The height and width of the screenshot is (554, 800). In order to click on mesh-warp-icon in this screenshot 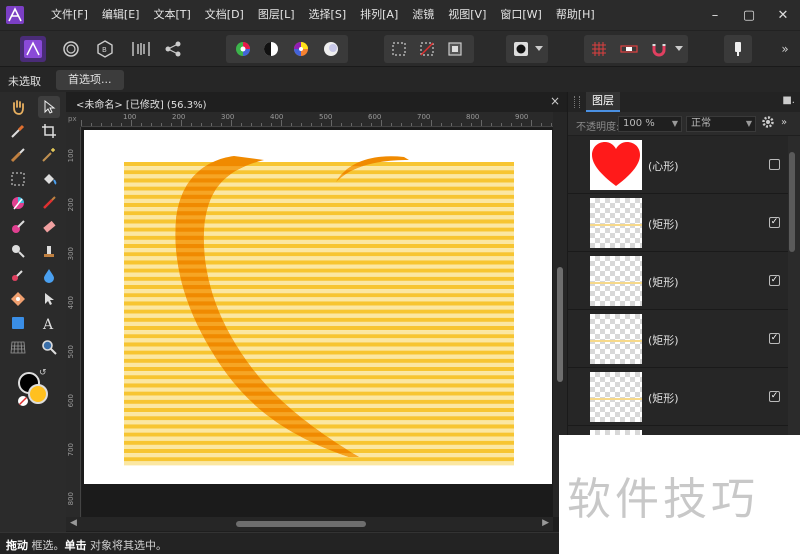, I will do `click(18, 347)`.